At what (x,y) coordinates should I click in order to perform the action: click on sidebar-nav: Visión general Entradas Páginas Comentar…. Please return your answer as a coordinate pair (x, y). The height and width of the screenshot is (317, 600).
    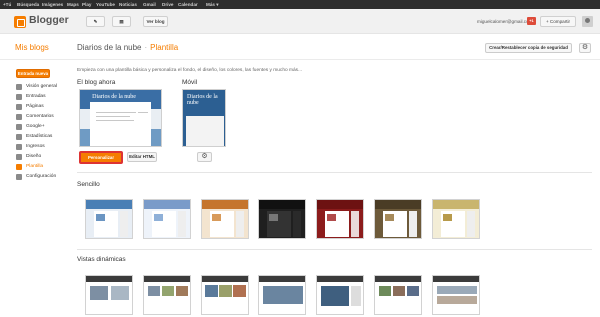
    Looking at the image, I should click on (45, 132).